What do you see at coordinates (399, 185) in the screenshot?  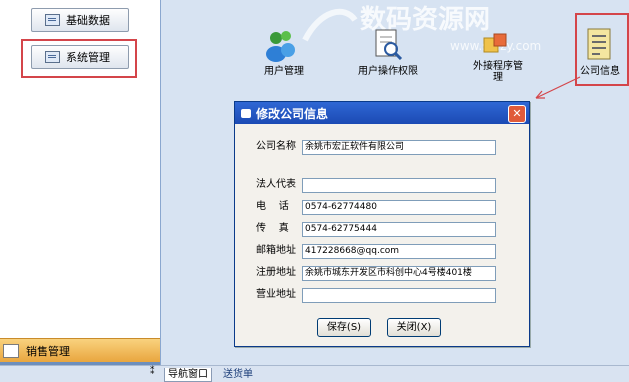 I see `legal-rep-field` at bounding box center [399, 185].